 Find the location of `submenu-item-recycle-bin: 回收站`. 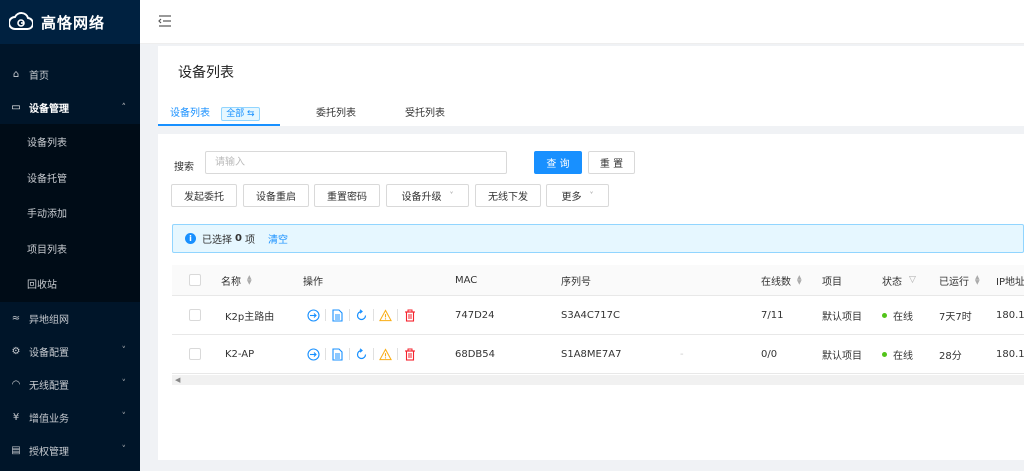

submenu-item-recycle-bin: 回收站 is located at coordinates (70, 284).